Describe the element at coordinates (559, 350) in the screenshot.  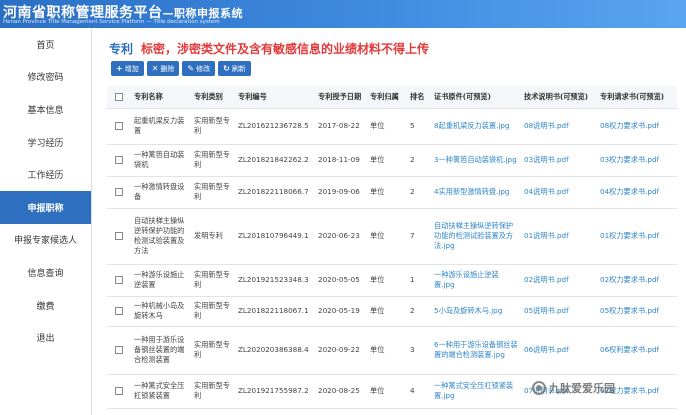
I see `specification-link: 06说明书.pdf` at that location.